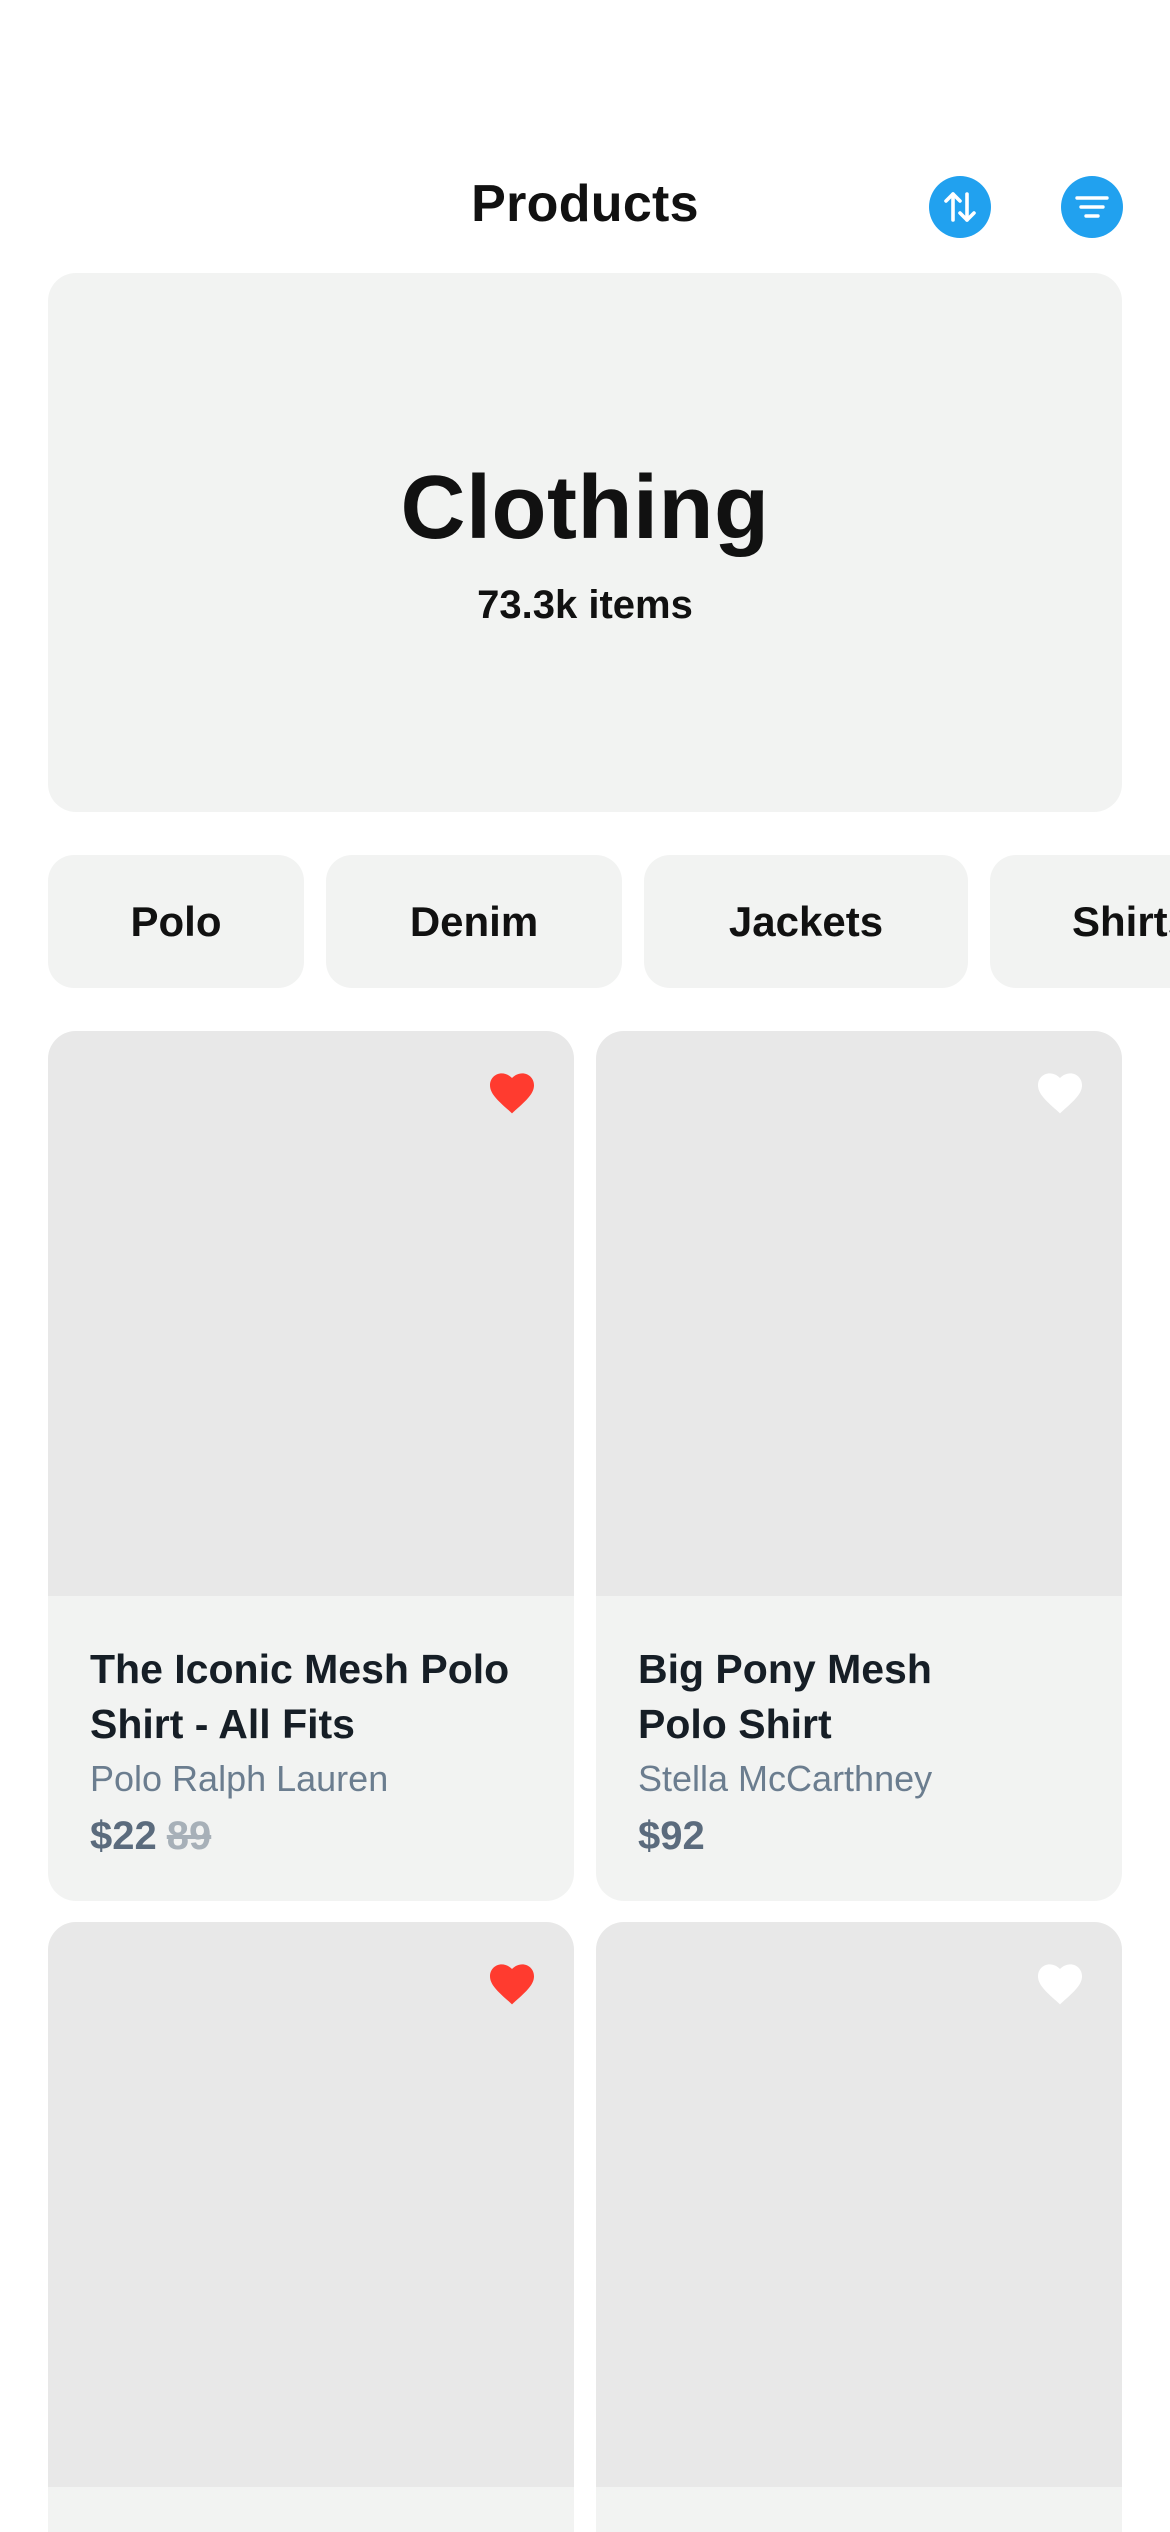 The width and height of the screenshot is (1170, 2532). I want to click on current-price: $92, so click(671, 1836).